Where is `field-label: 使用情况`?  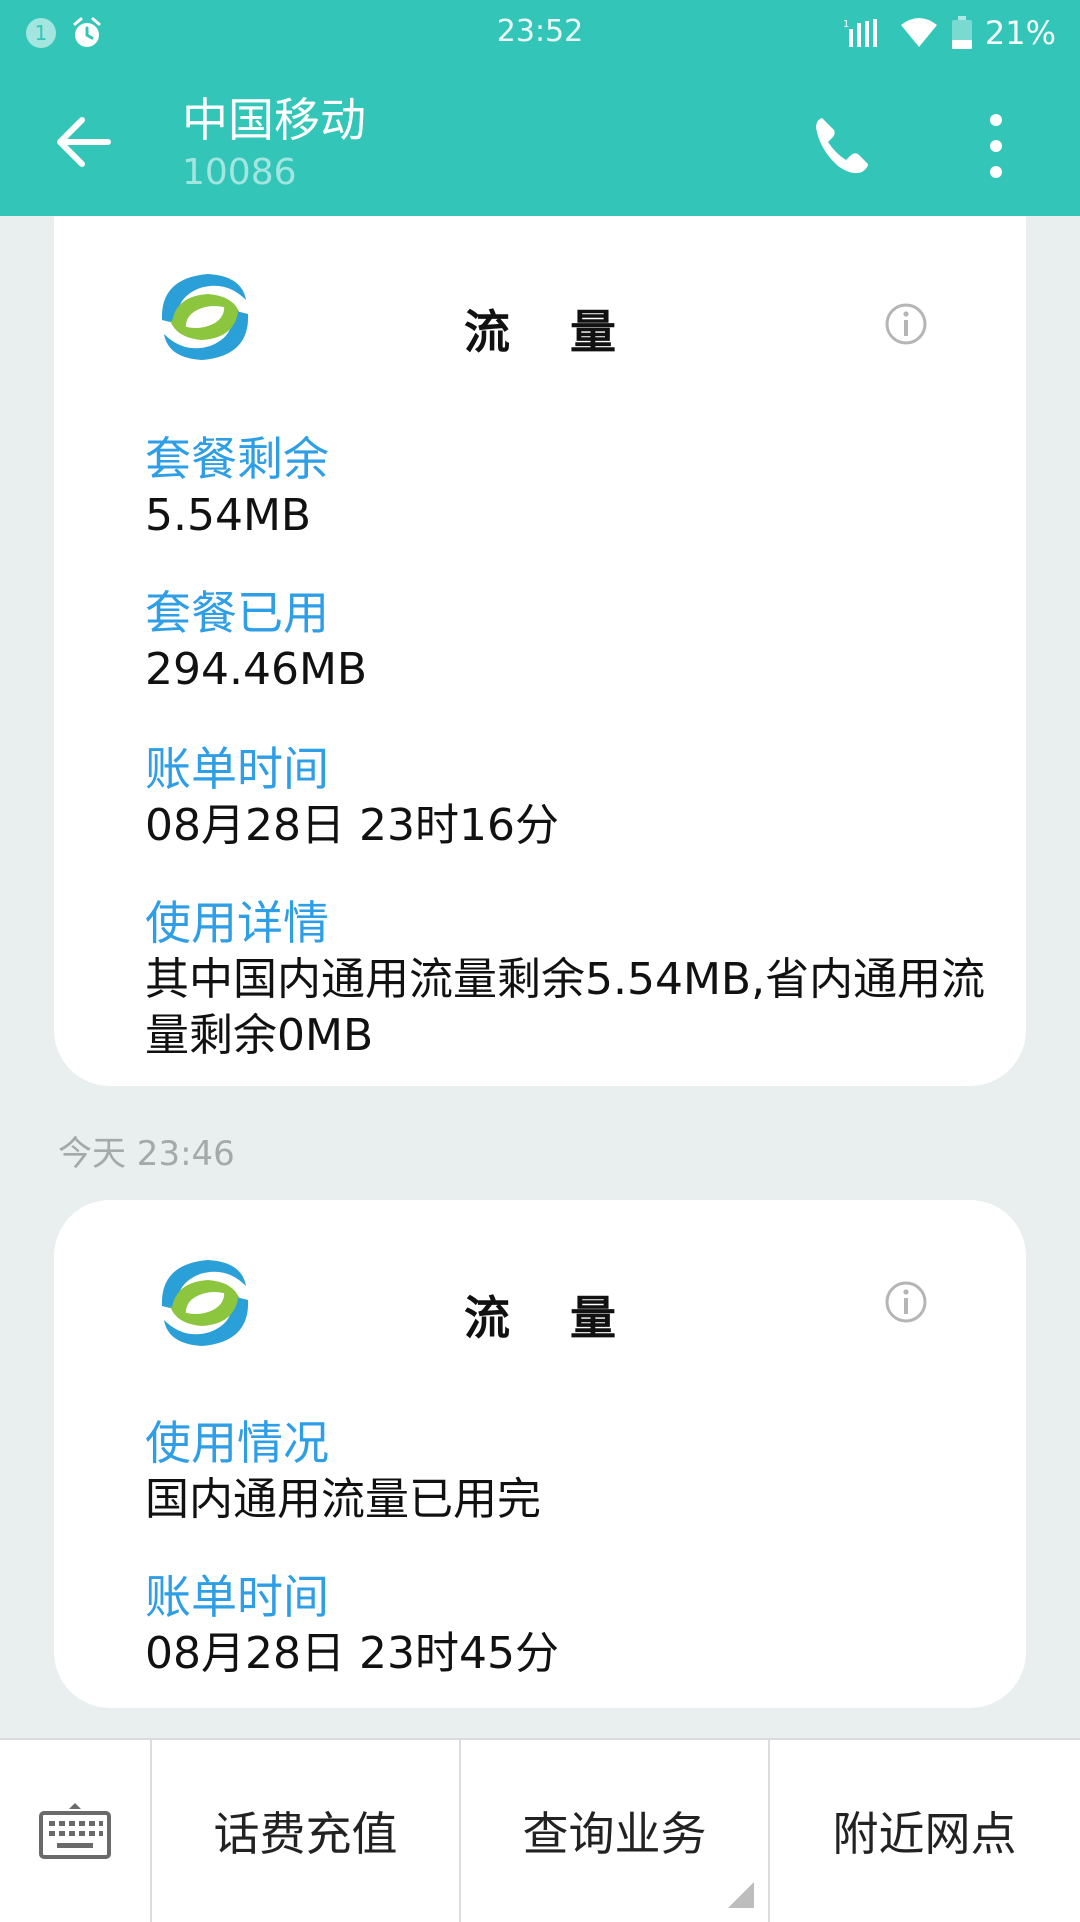 field-label: 使用情况 is located at coordinates (237, 1443).